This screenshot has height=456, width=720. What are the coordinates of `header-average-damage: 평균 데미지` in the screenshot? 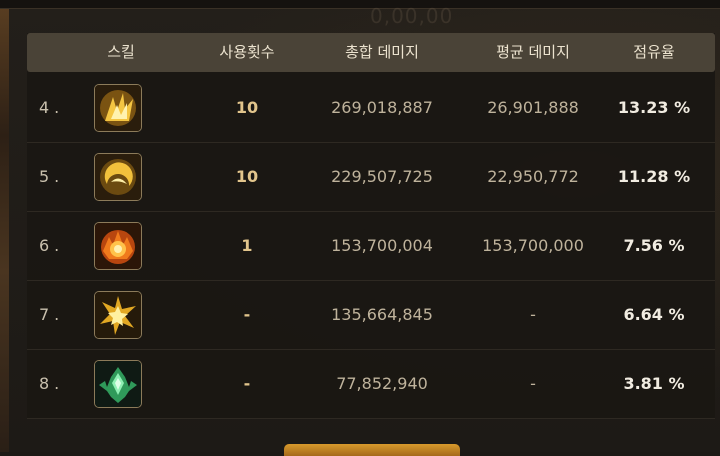 It's located at (533, 52).